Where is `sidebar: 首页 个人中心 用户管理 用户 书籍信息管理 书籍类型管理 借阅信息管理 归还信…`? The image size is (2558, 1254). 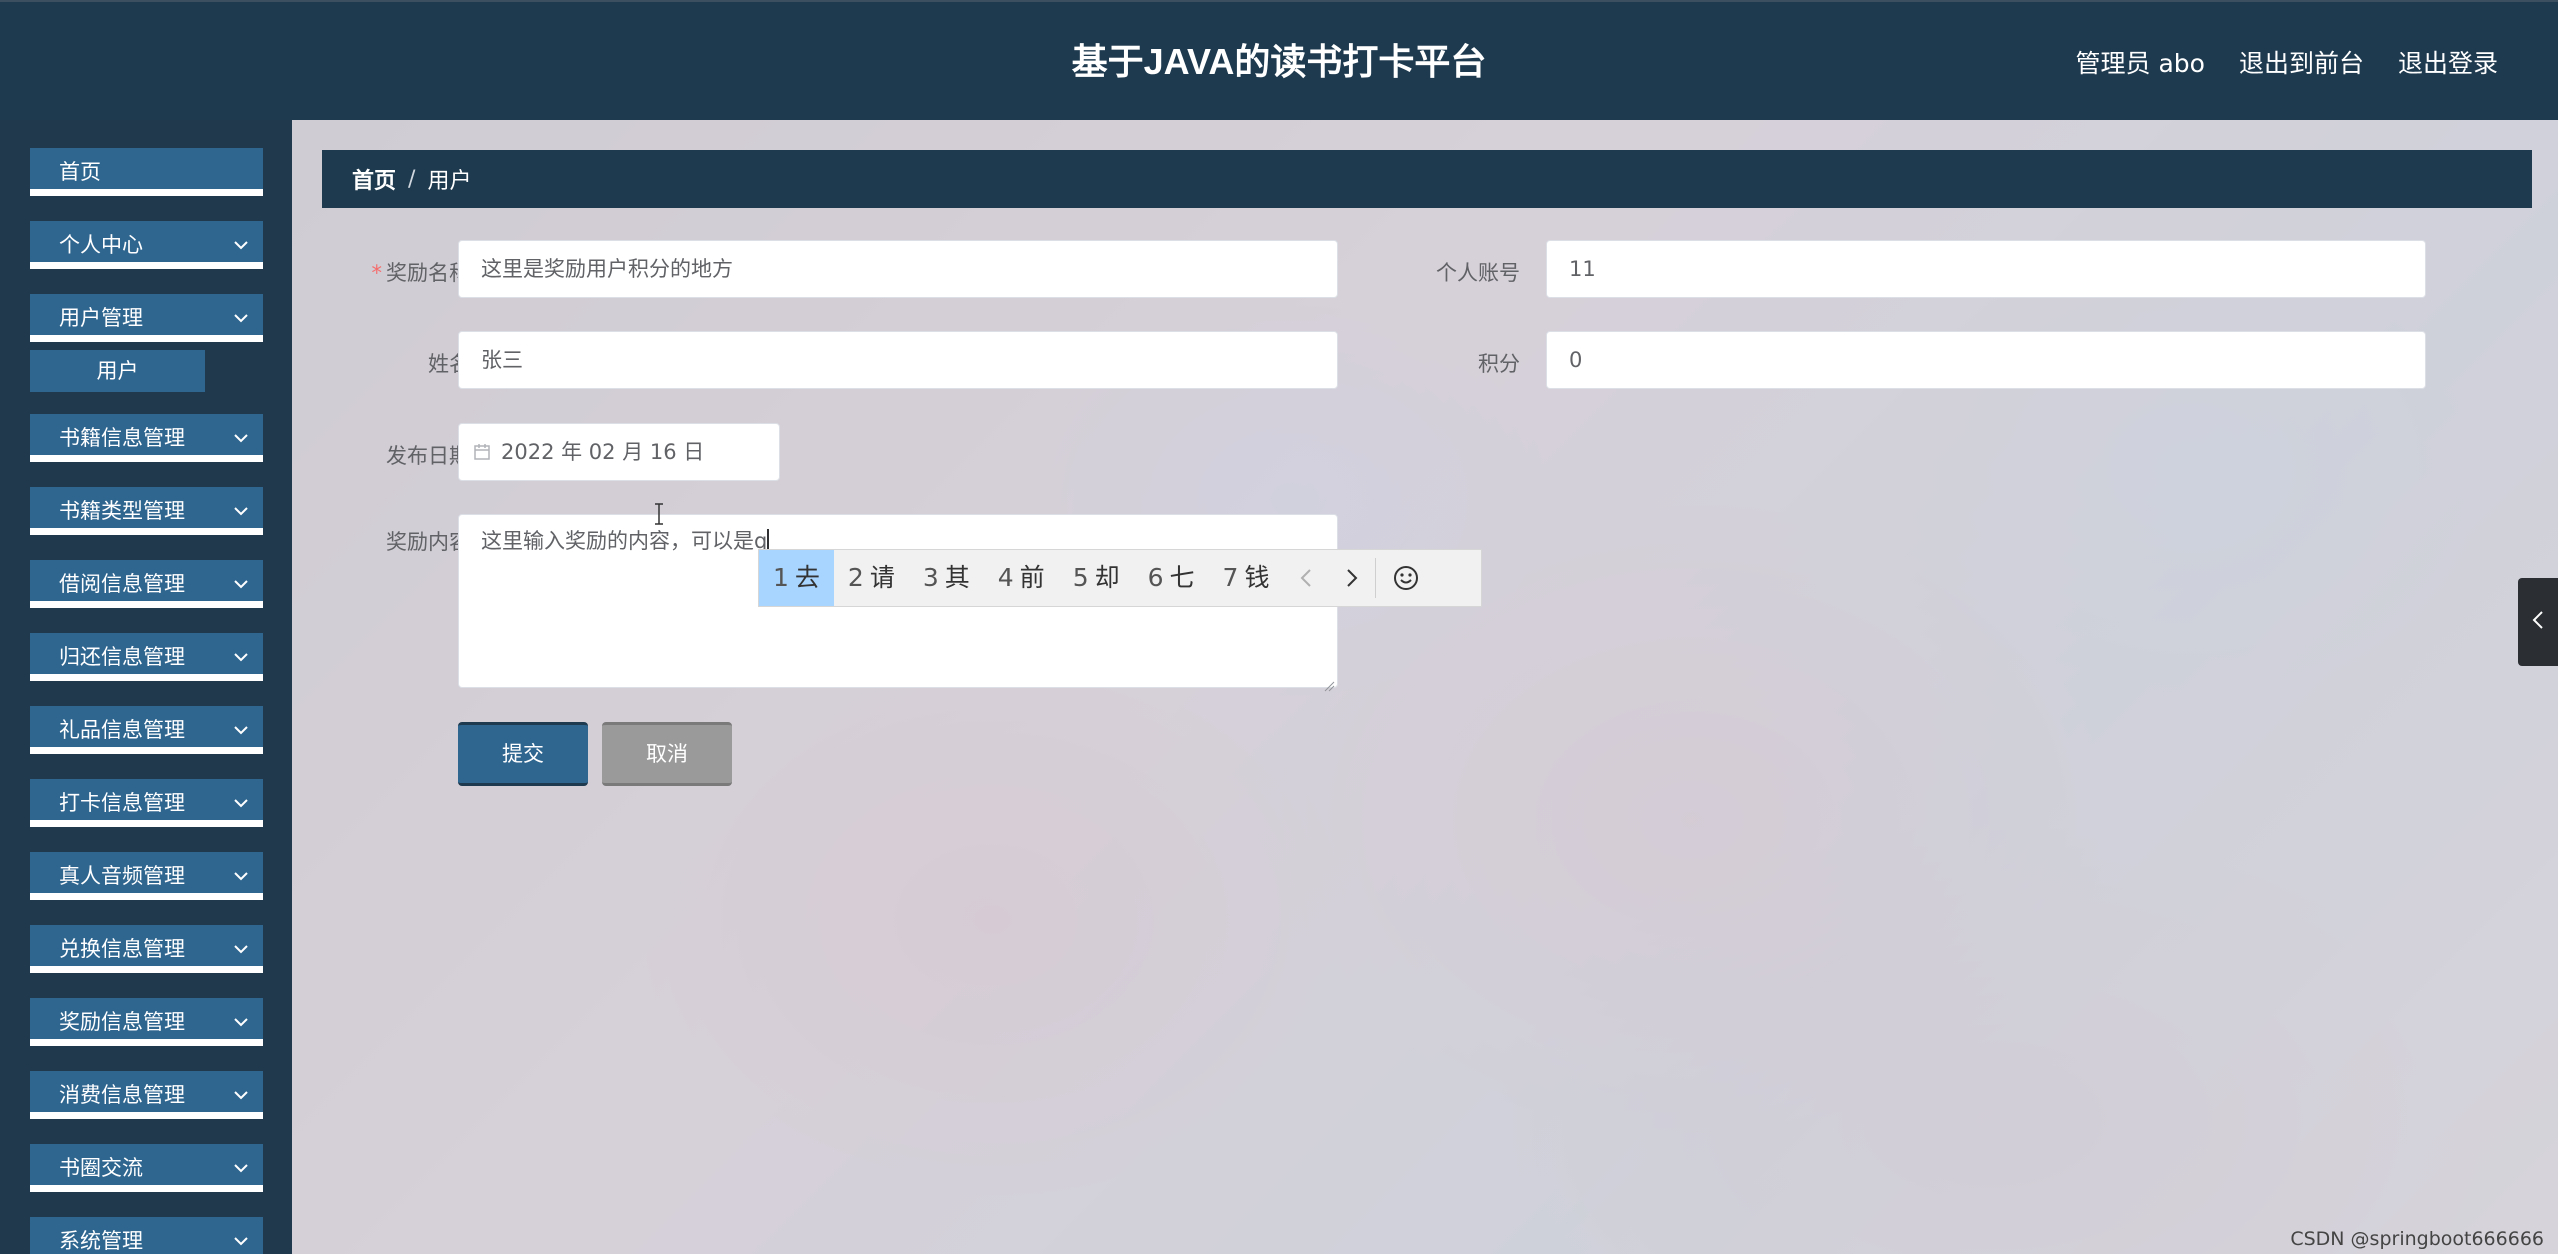
sidebar: 首页 个人中心 用户管理 用户 书籍信息管理 书籍类型管理 借阅信息管理 归还信… is located at coordinates (146, 687).